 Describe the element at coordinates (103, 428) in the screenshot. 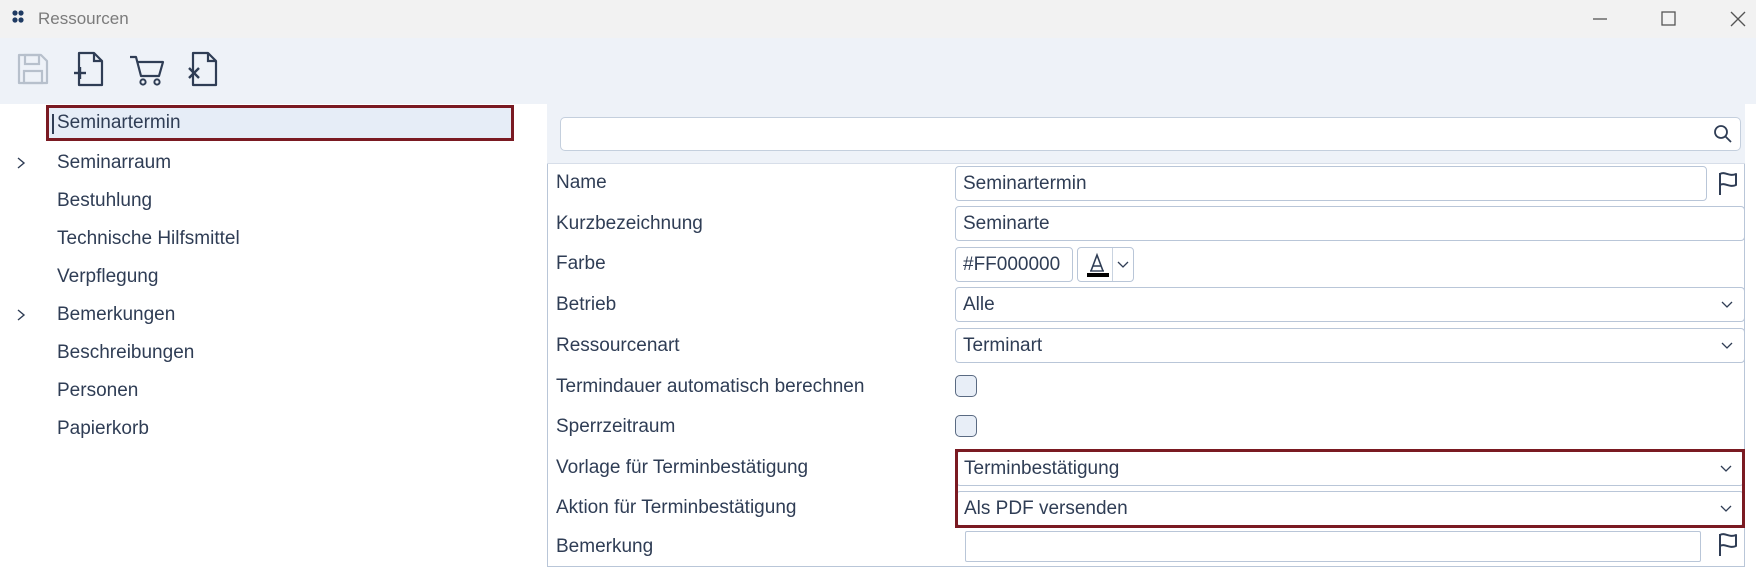

I see `tree-item-label: Papierkorb` at that location.